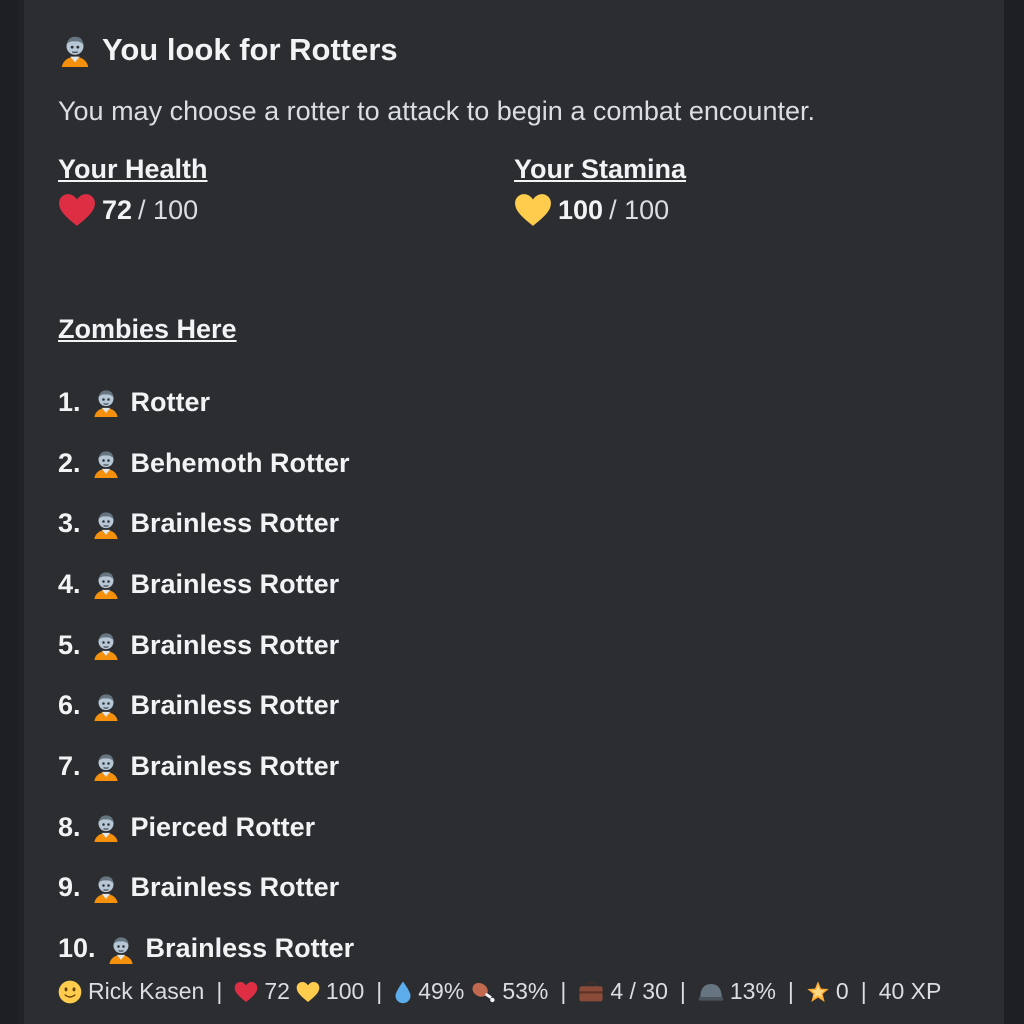 The image size is (1024, 1024). I want to click on footer-xp: 40 XP, so click(910, 991).